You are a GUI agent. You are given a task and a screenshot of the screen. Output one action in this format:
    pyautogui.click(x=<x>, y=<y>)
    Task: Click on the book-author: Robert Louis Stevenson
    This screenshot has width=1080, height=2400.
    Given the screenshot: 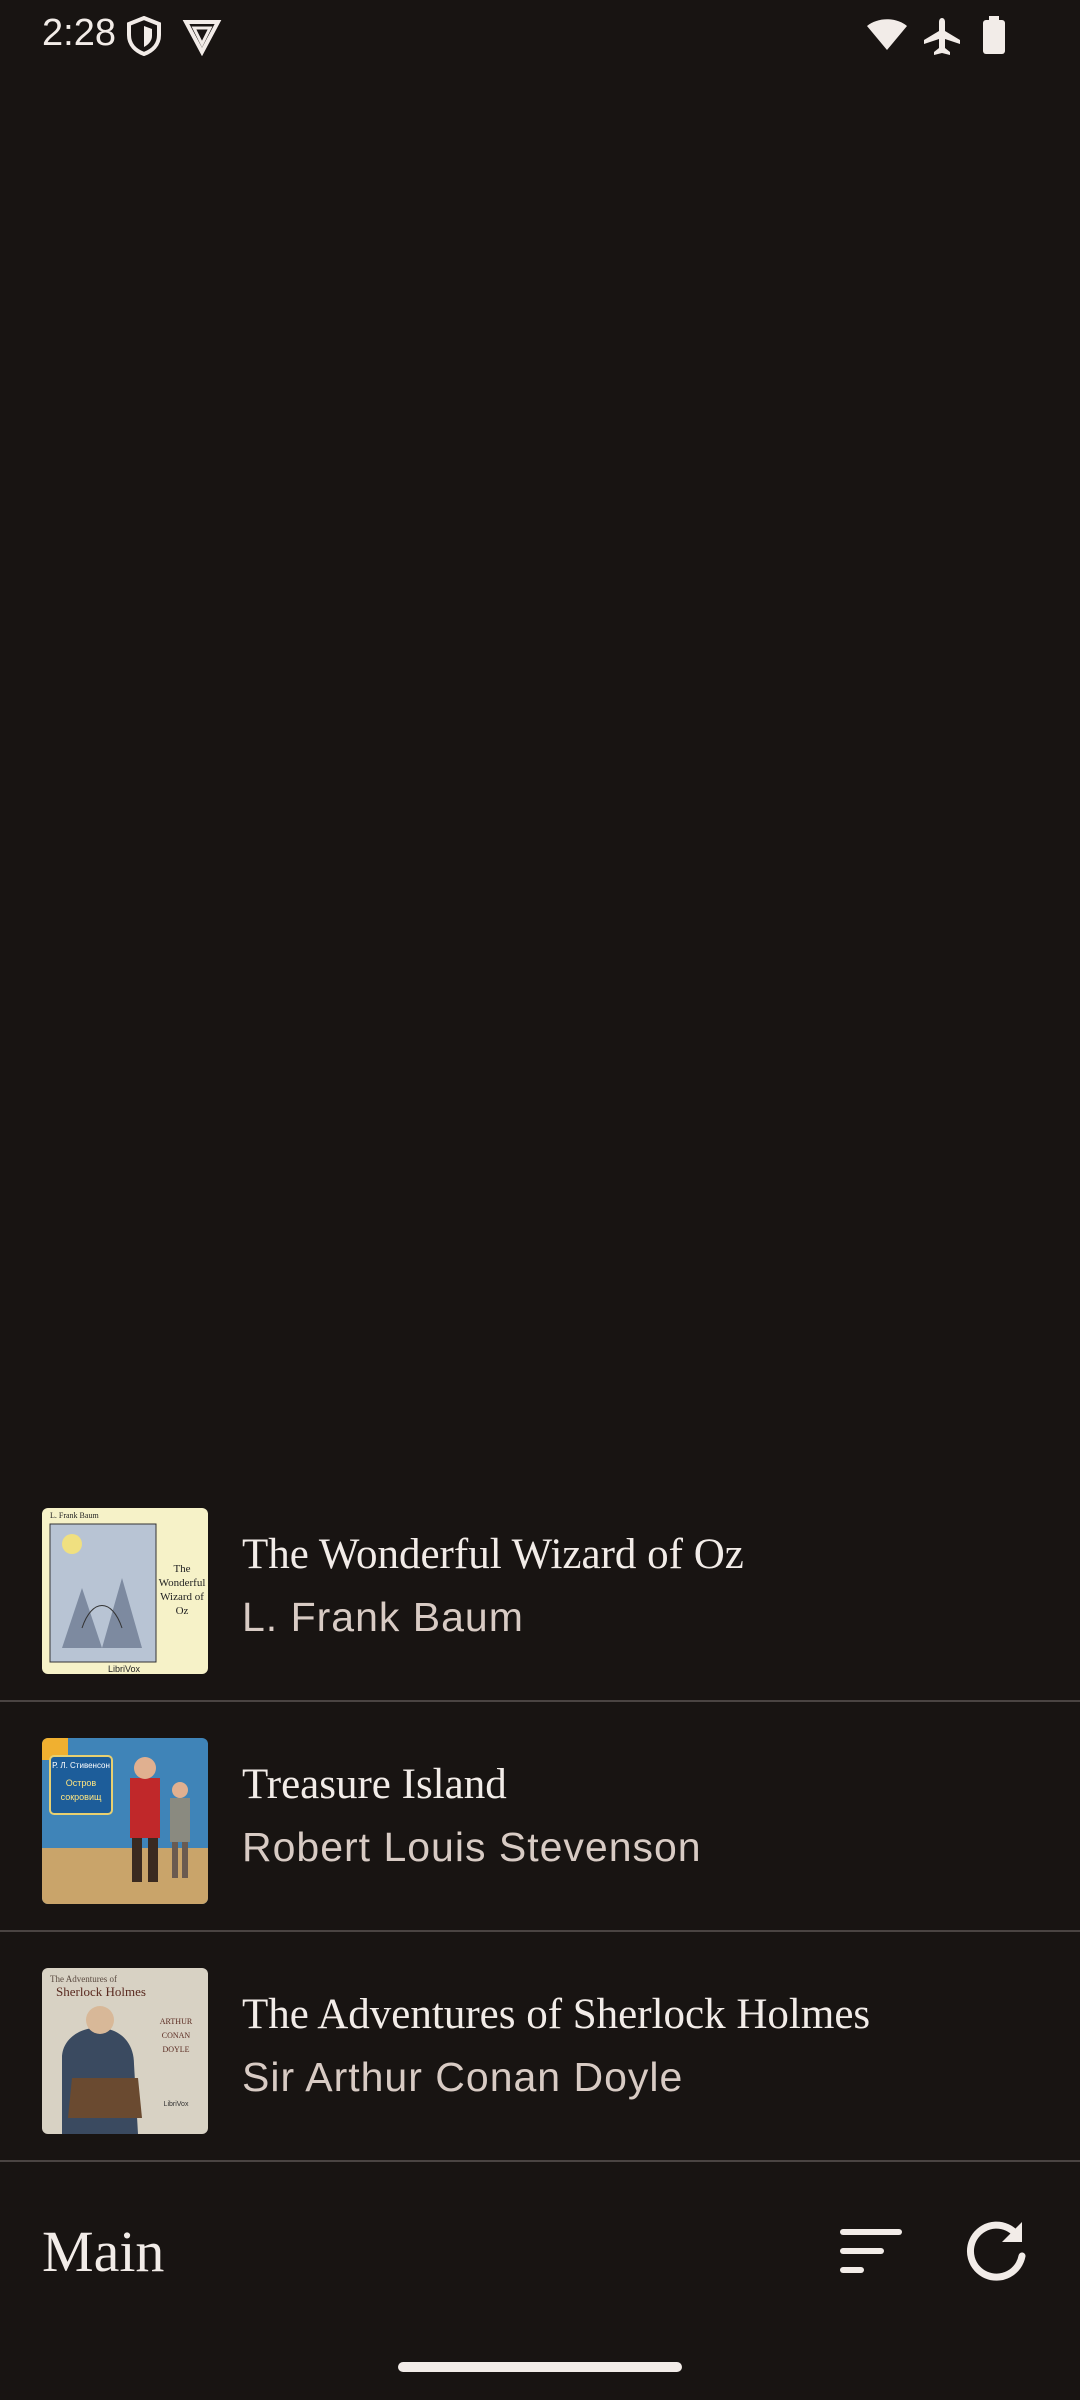 What is the action you would take?
    pyautogui.click(x=472, y=1847)
    